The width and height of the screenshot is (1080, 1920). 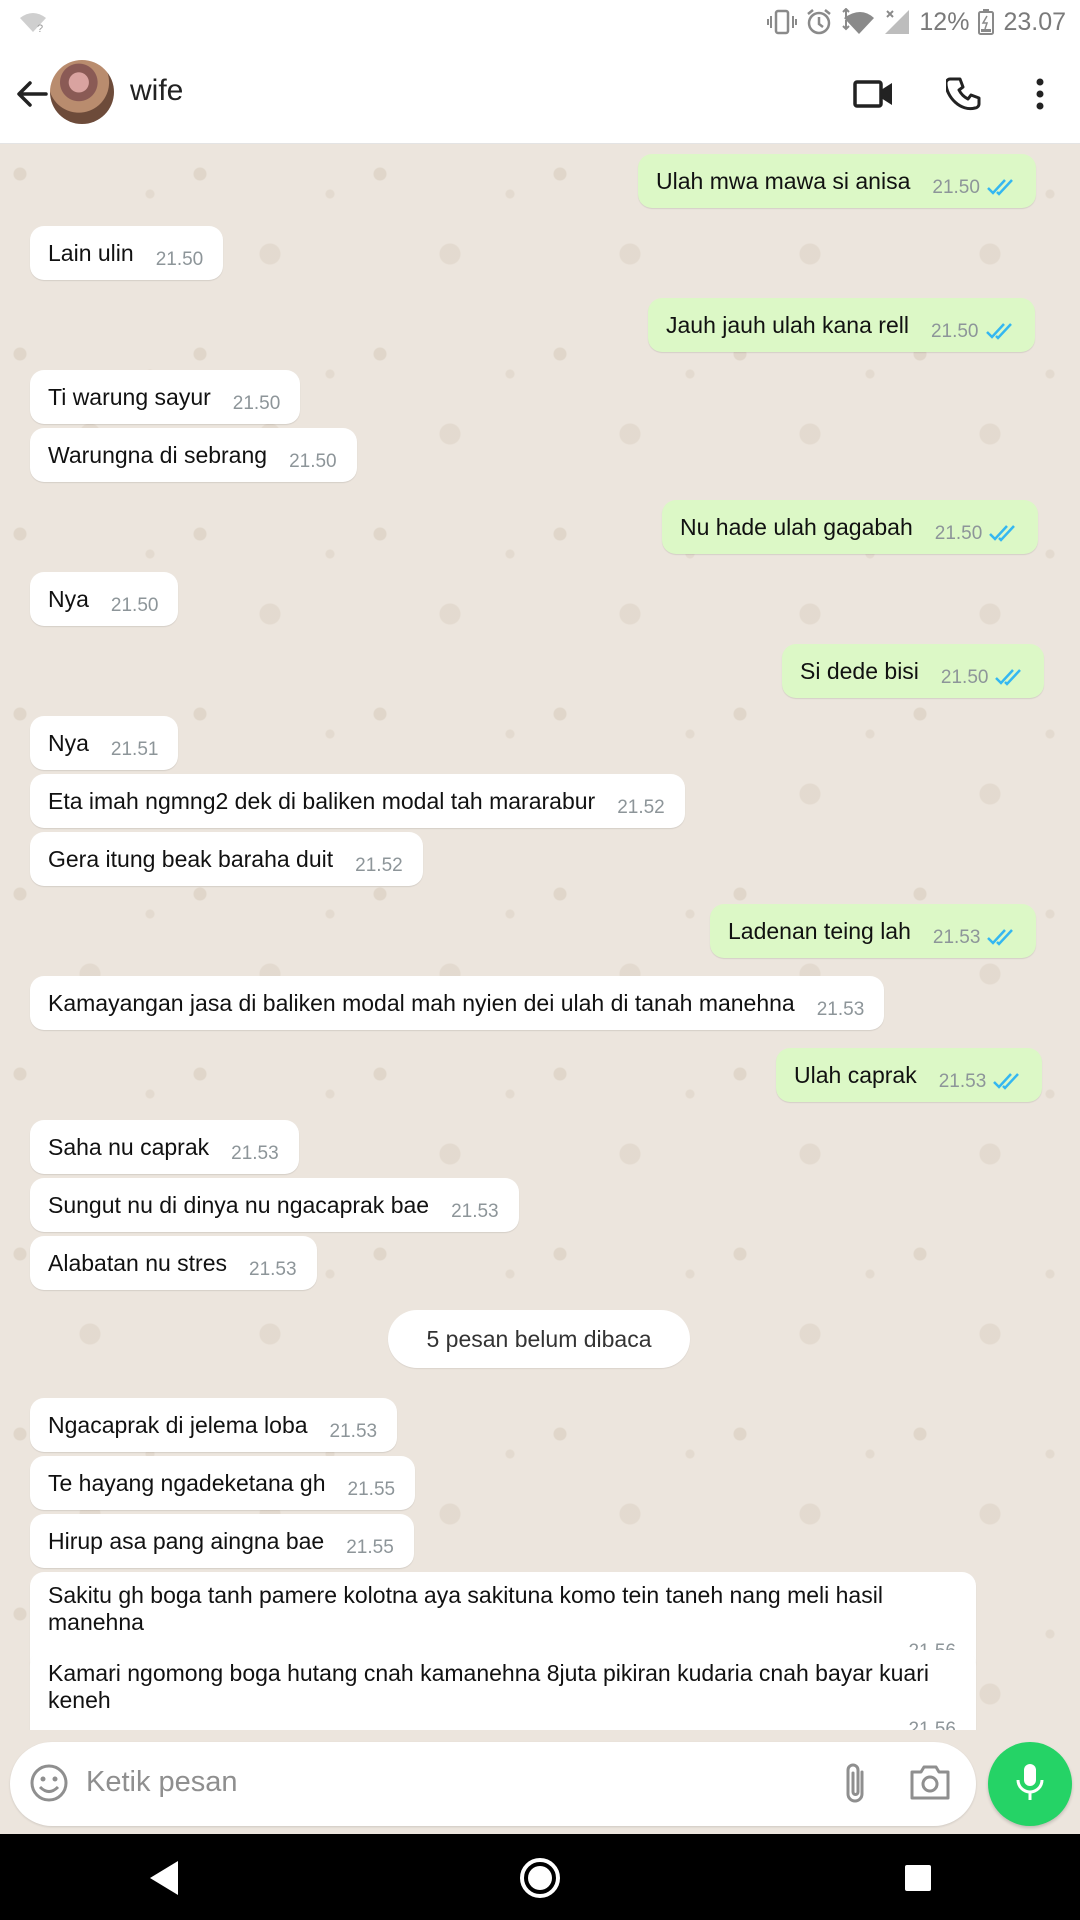 What do you see at coordinates (178, 1424) in the screenshot?
I see `message-text: Ngacaprak di jelema loba` at bounding box center [178, 1424].